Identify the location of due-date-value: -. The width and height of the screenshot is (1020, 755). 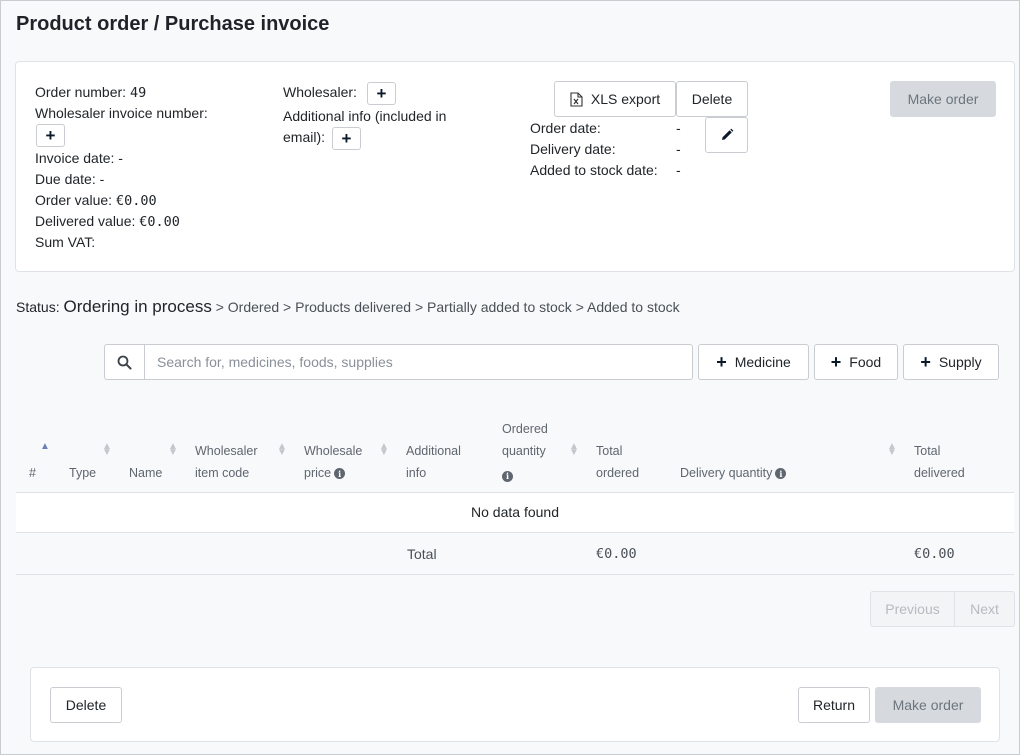
(102, 179).